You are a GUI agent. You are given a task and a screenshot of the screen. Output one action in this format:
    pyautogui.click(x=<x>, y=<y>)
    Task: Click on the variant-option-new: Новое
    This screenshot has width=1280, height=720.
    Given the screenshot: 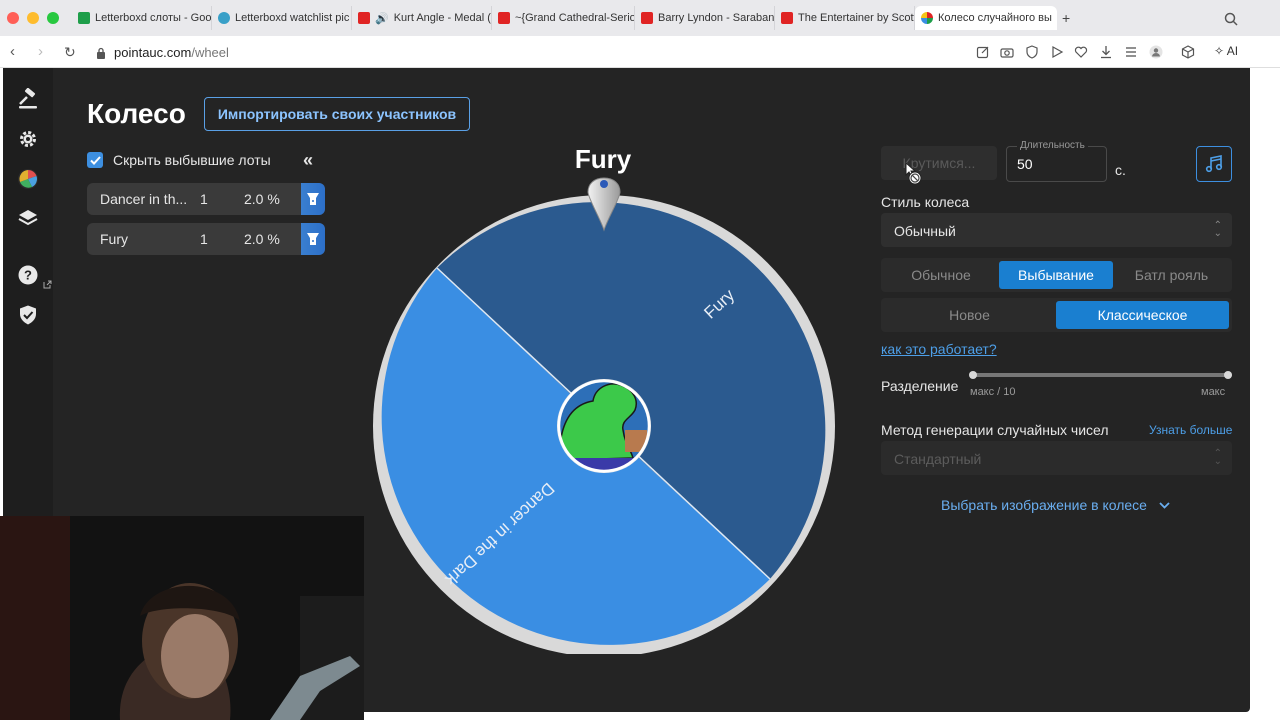 What is the action you would take?
    pyautogui.click(x=969, y=315)
    